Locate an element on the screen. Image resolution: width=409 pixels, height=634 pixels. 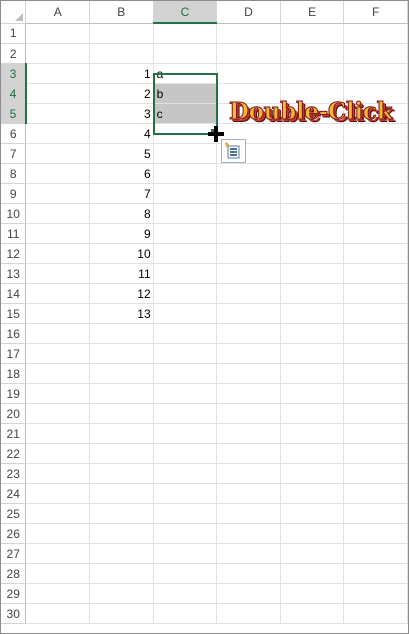
row-header: 1 is located at coordinates (14, 33).